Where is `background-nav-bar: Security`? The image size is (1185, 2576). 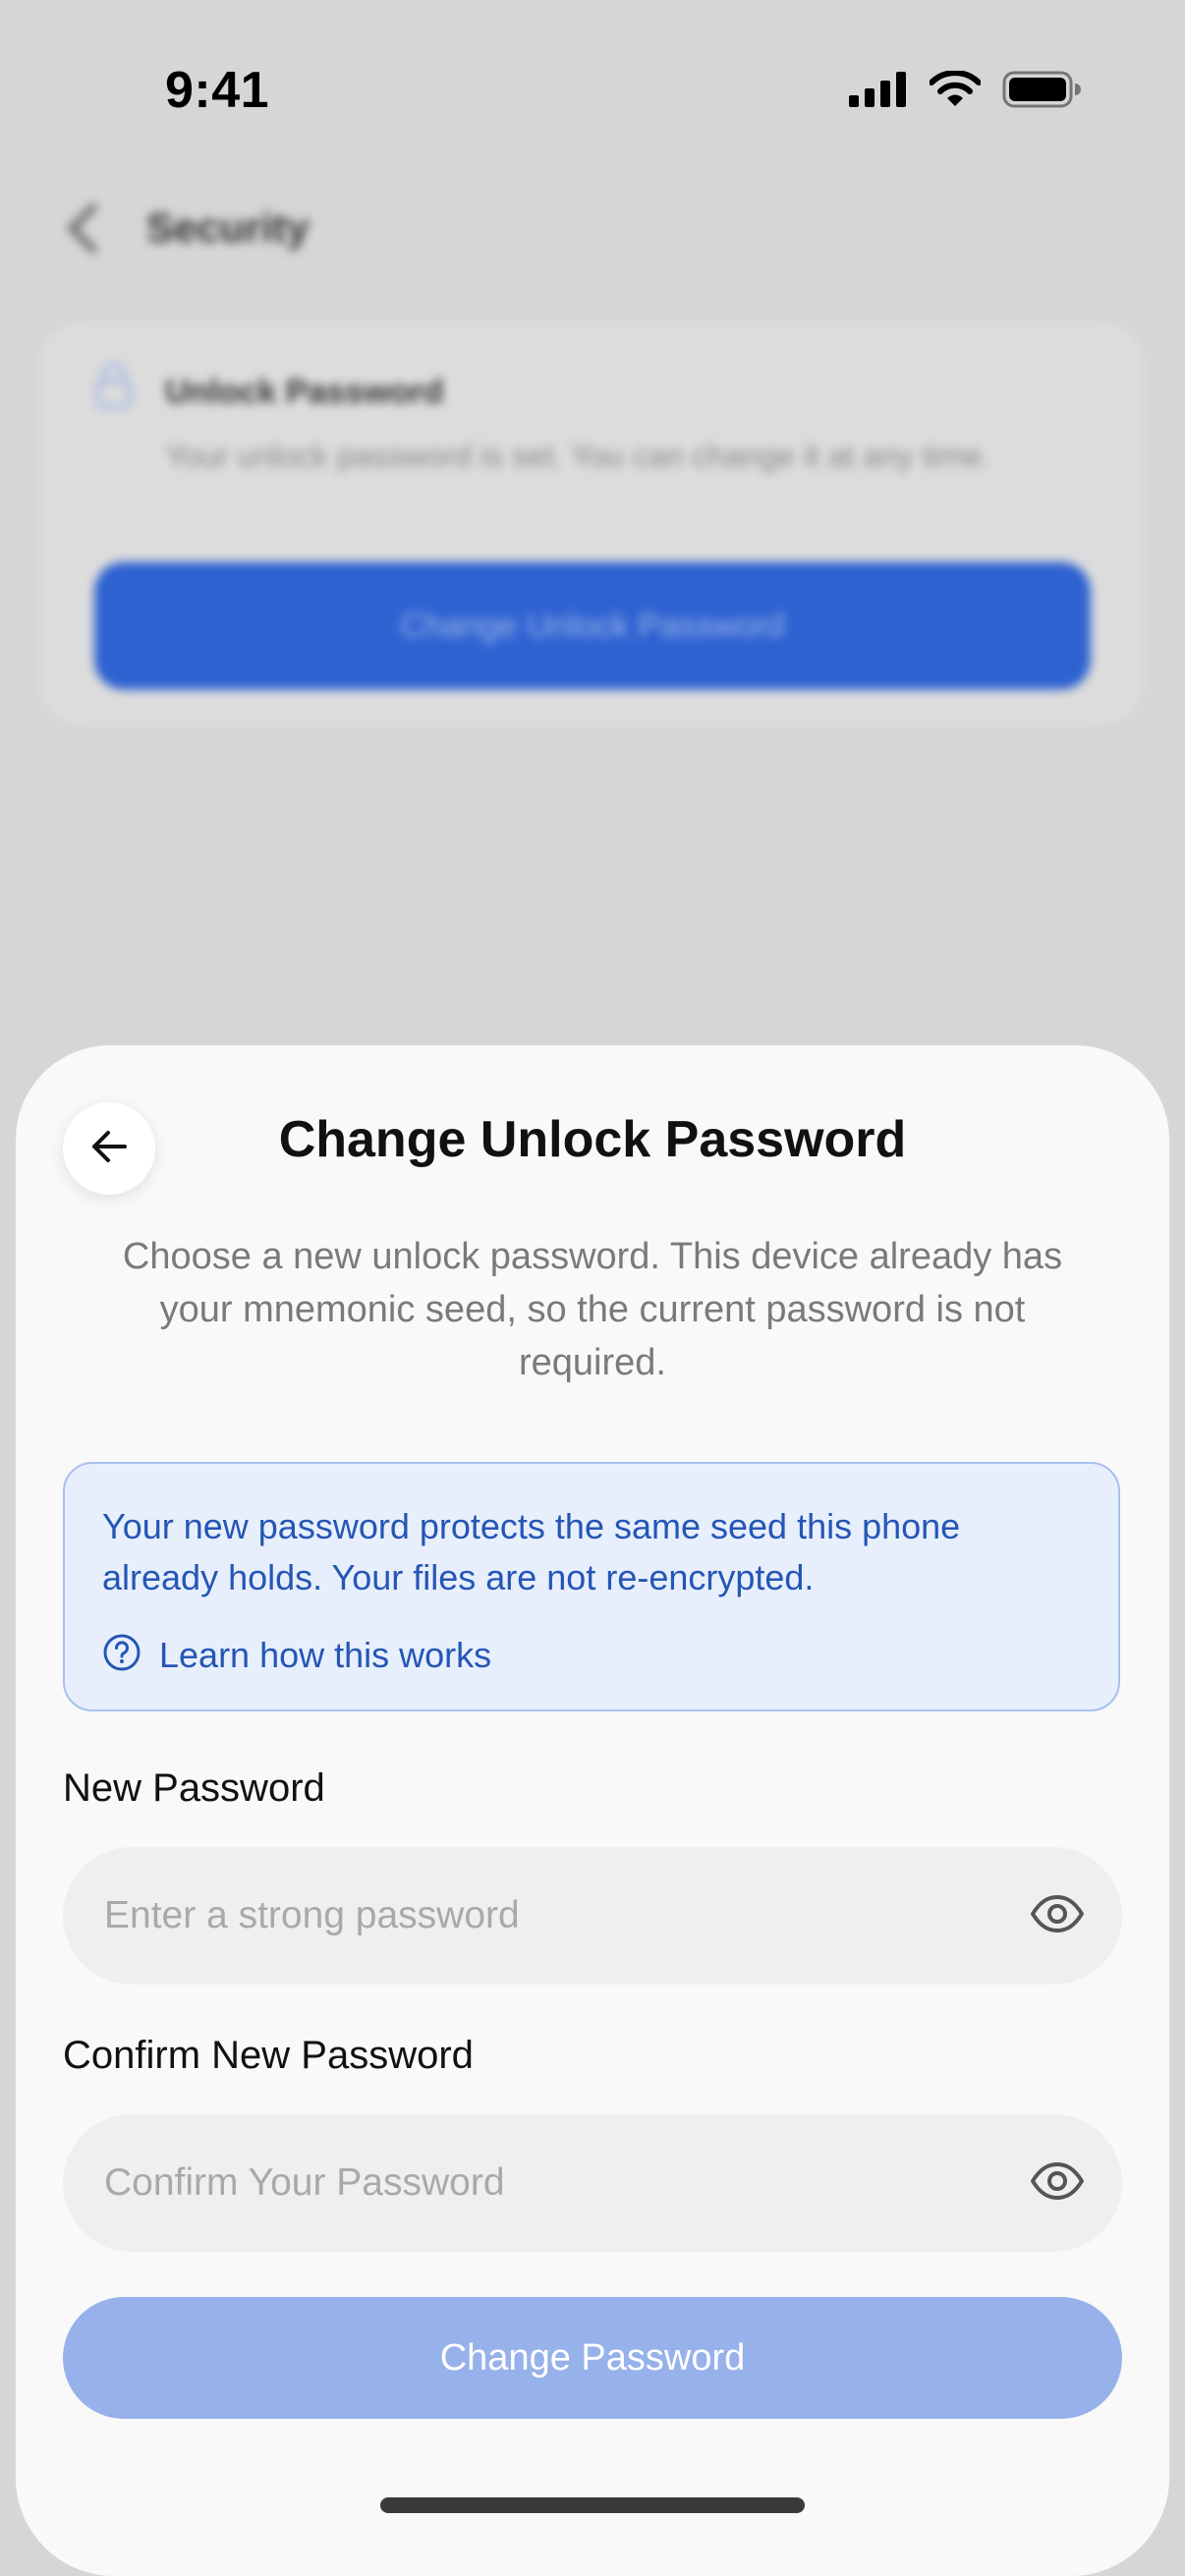
background-nav-bar: Security is located at coordinates (185, 227).